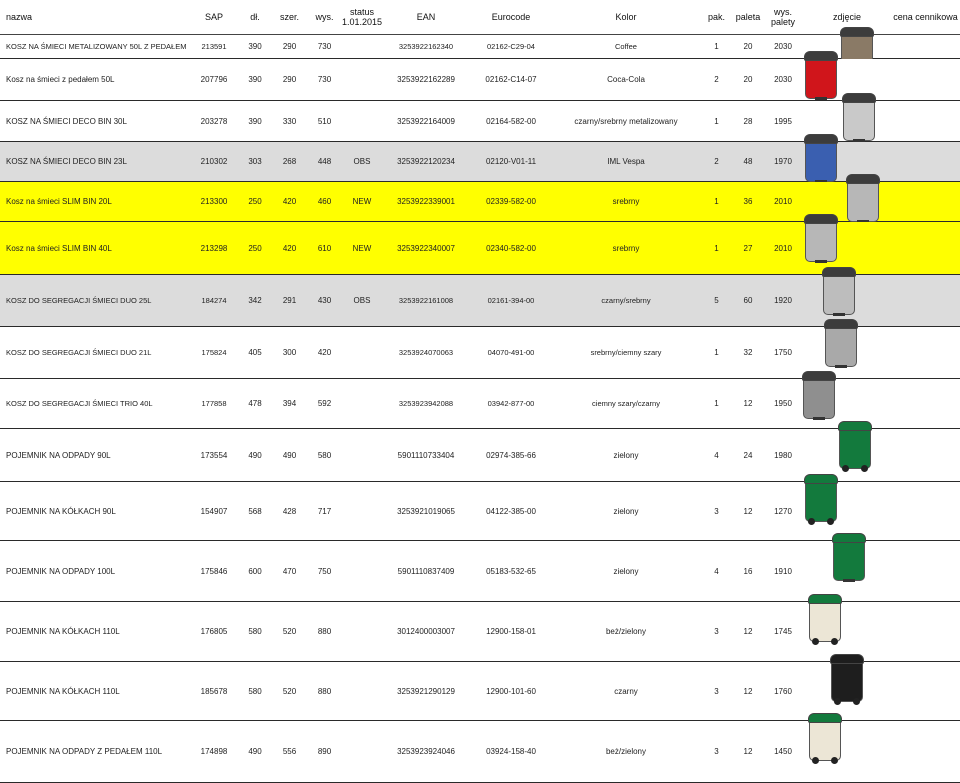 The height and width of the screenshot is (783, 960). What do you see at coordinates (324, 17) in the screenshot?
I see `col-header-wys: wys.` at bounding box center [324, 17].